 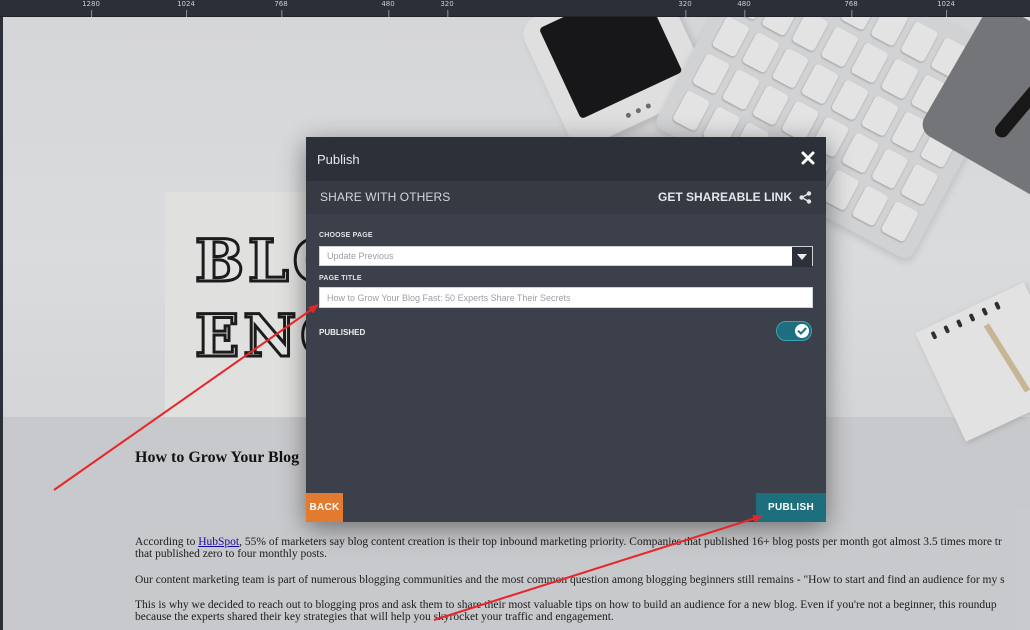 I want to click on publish-button: PUBLISH, so click(x=791, y=507).